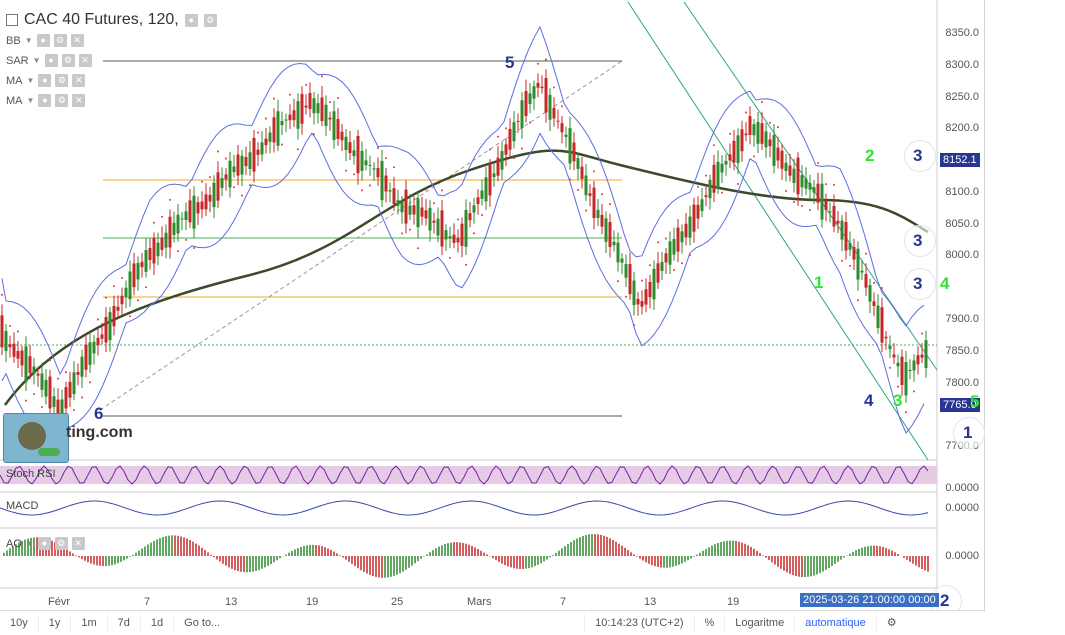 This screenshot has height=635, width=1065. I want to click on logo-text: ting.com, so click(99, 432).